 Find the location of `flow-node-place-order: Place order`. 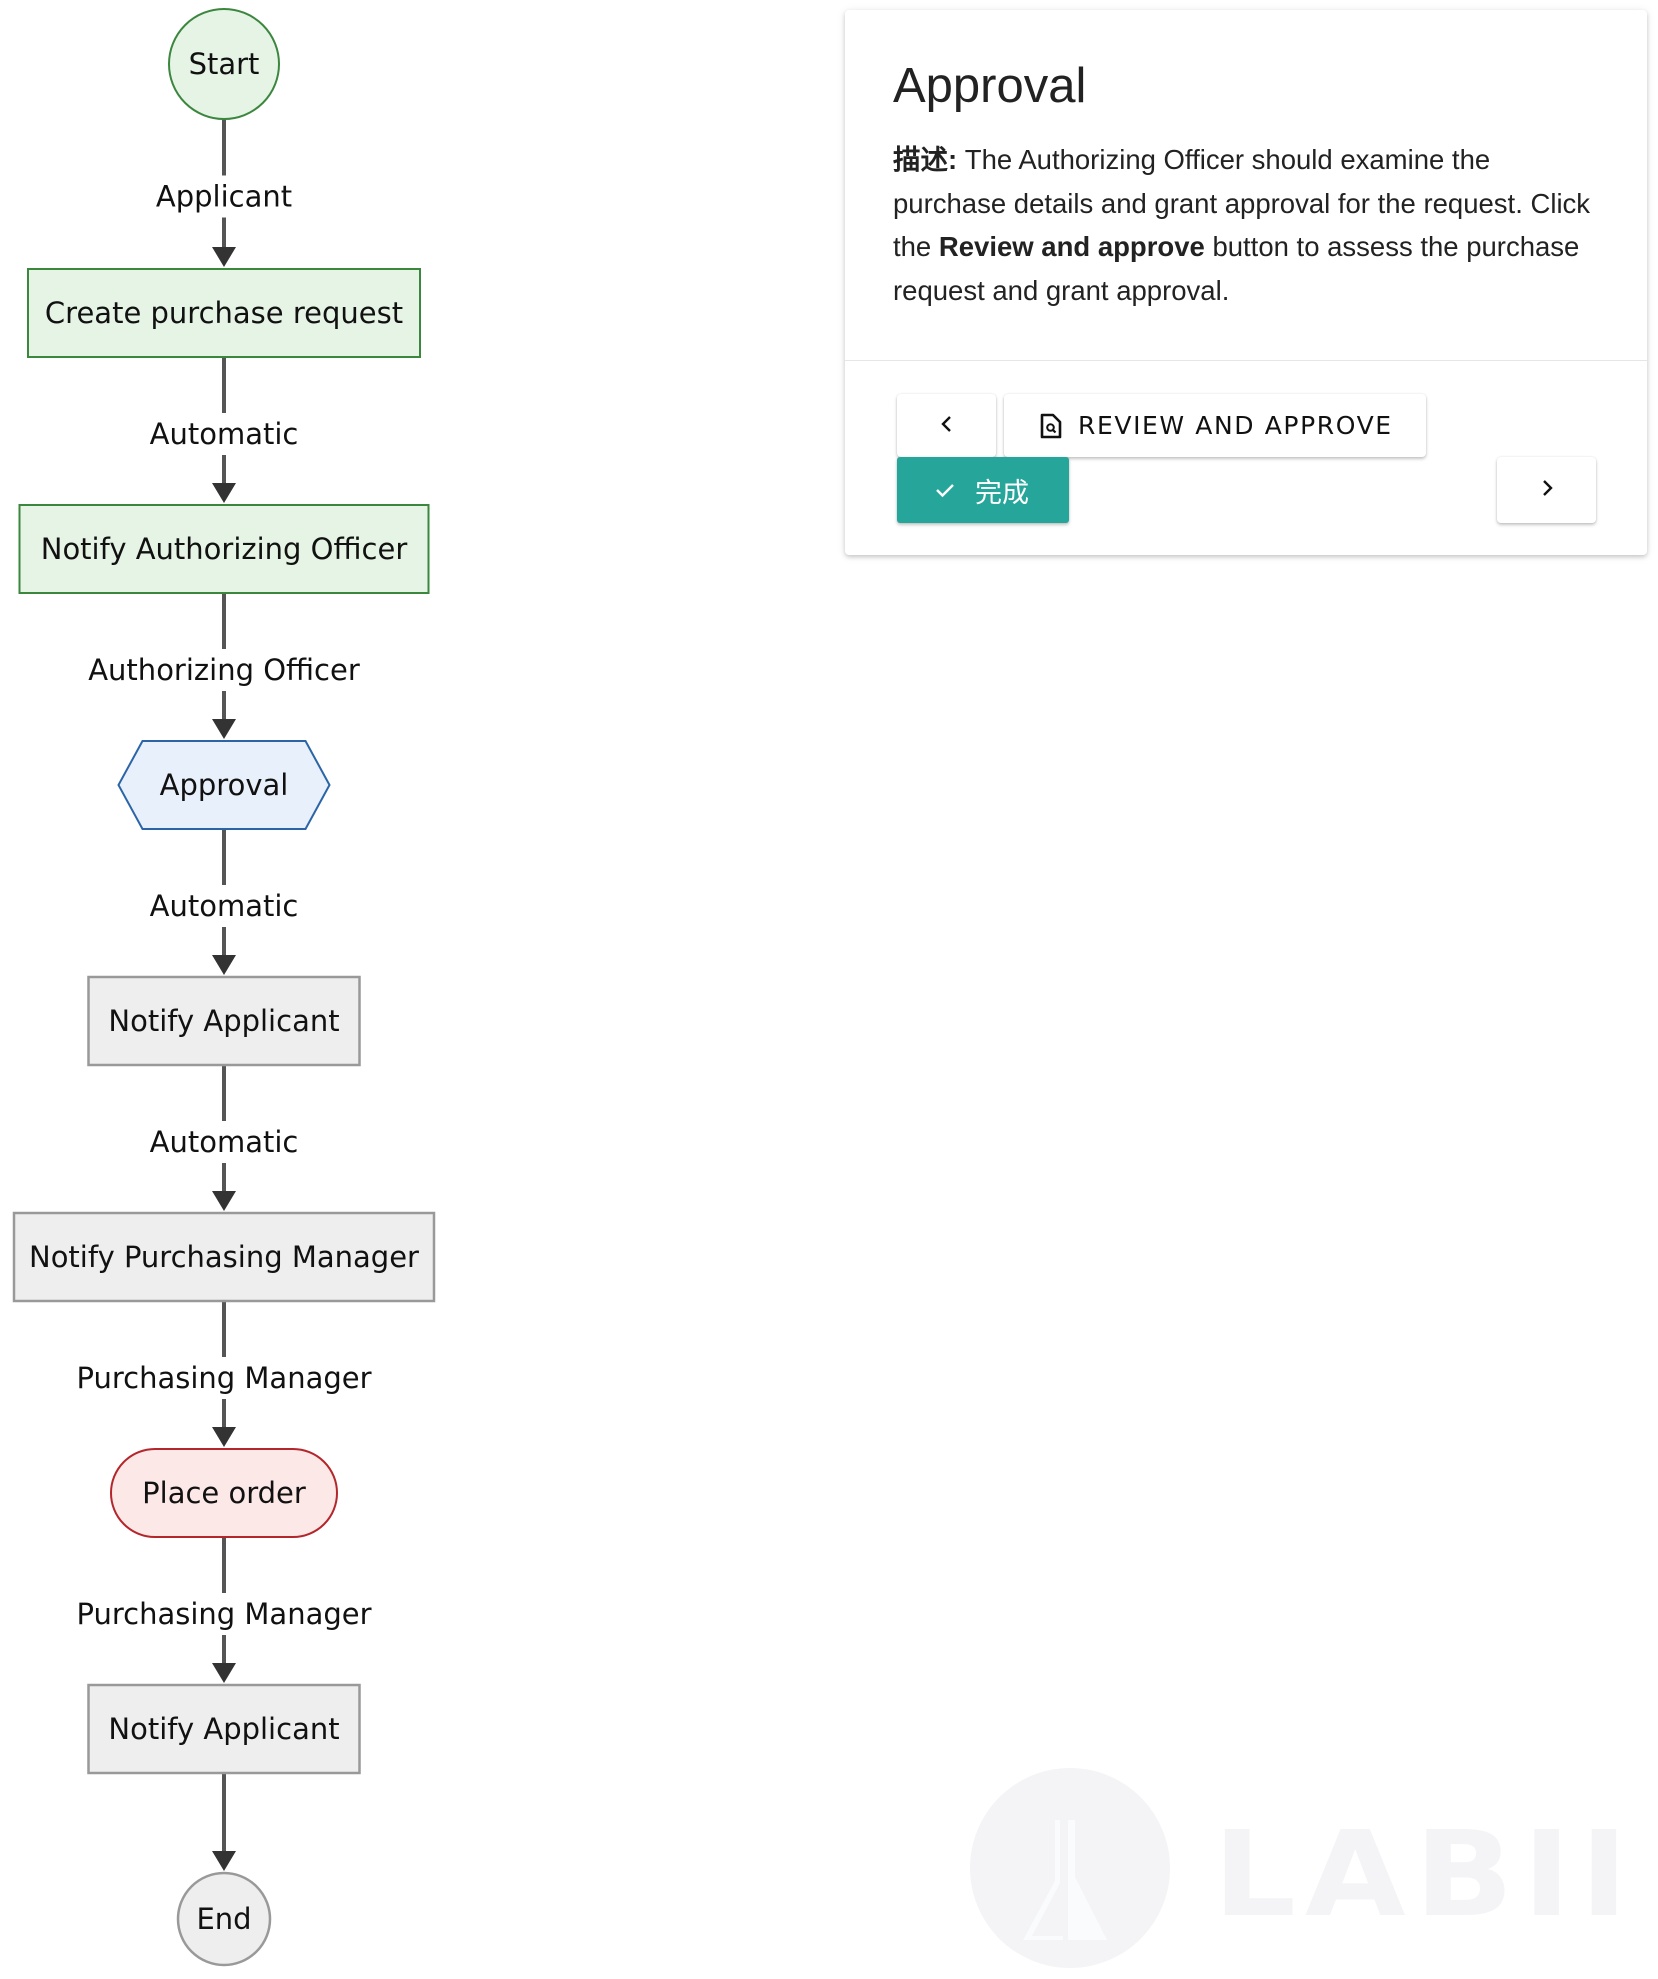

flow-node-place-order: Place order is located at coordinates (224, 1493).